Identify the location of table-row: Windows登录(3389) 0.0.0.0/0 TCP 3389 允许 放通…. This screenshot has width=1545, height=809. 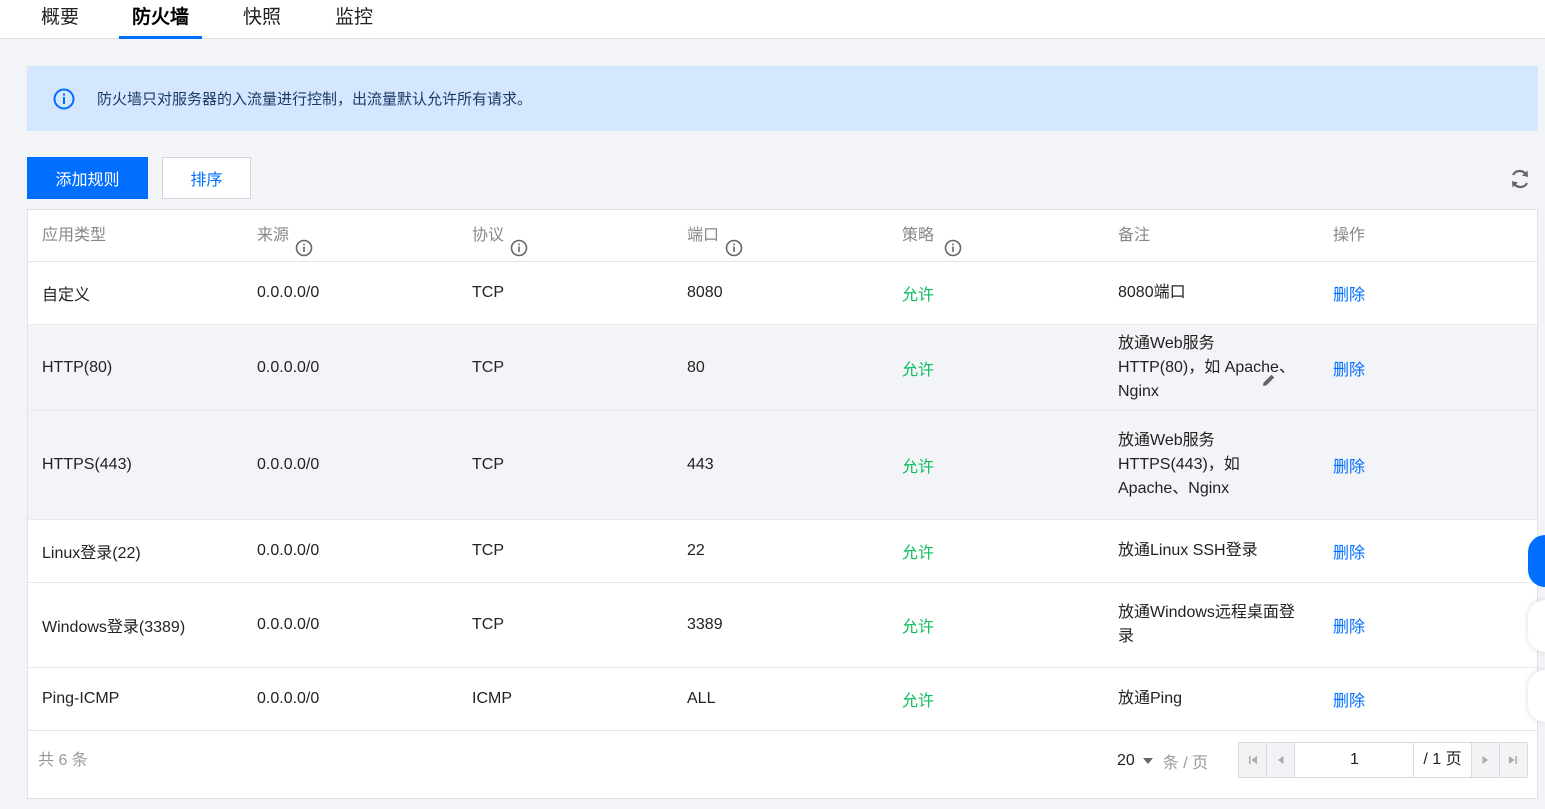
(782, 625).